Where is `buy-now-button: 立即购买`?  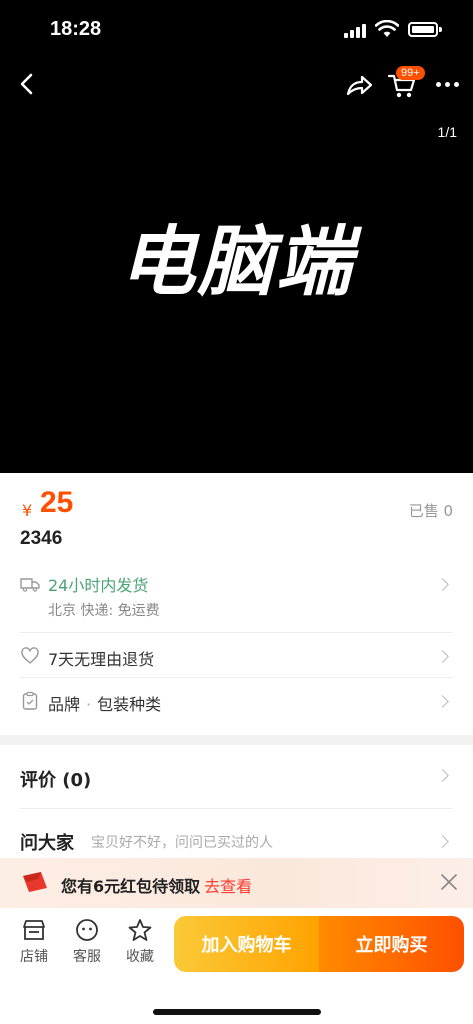 buy-now-button: 立即购买 is located at coordinates (391, 944).